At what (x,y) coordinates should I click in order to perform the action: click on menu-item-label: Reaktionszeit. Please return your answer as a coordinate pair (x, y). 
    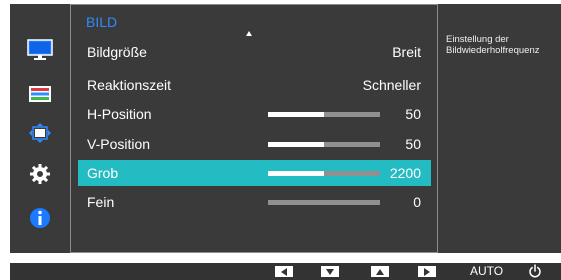
    Looking at the image, I should click on (129, 85).